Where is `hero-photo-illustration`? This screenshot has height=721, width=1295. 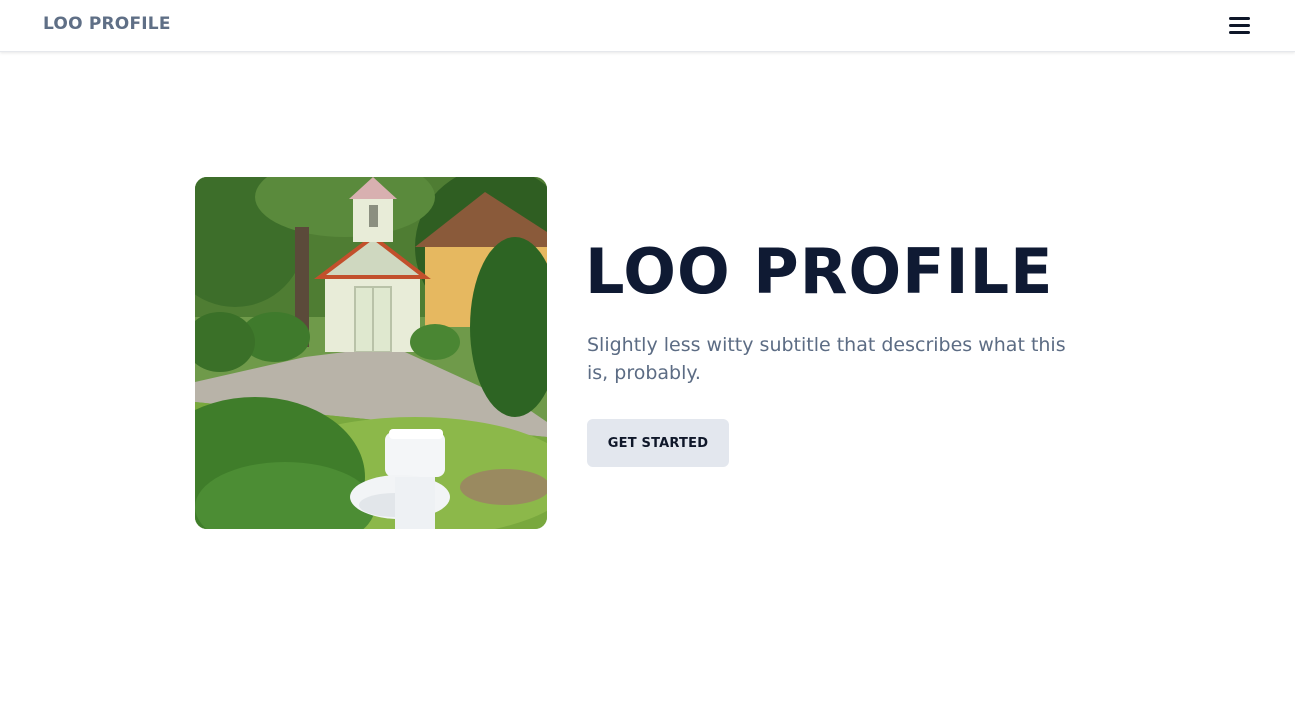
hero-photo-illustration is located at coordinates (371, 353).